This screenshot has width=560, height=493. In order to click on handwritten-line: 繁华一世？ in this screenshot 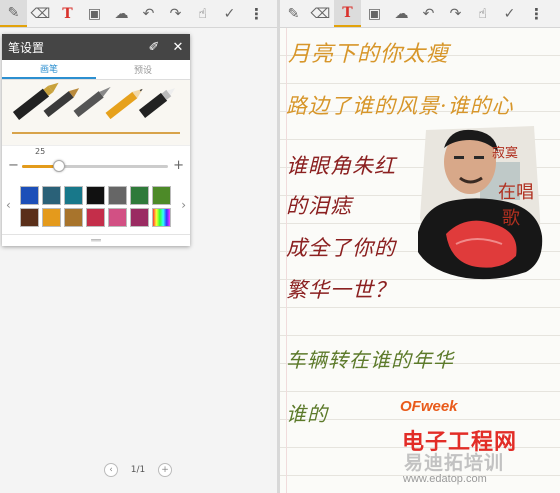, I will do `click(341, 290)`.